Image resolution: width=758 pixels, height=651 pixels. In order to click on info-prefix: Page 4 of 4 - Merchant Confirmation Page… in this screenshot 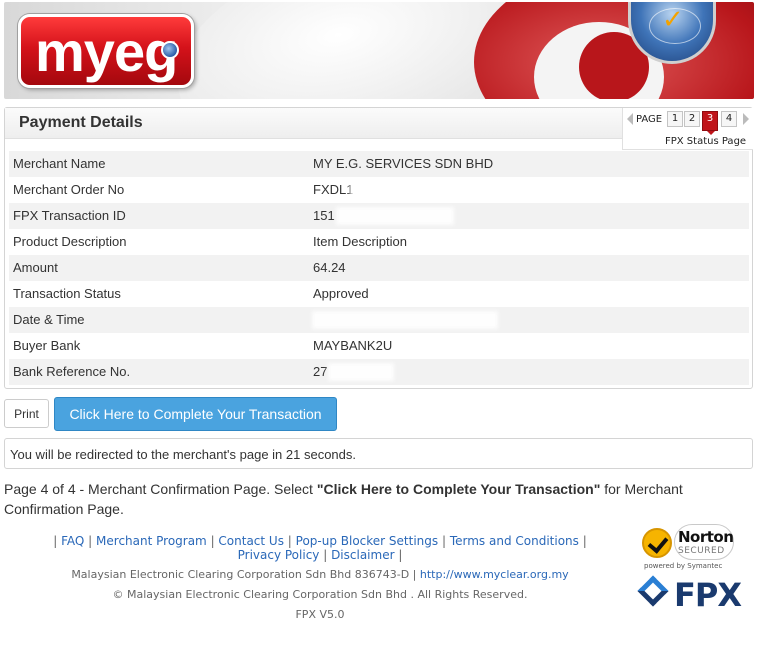, I will do `click(160, 489)`.